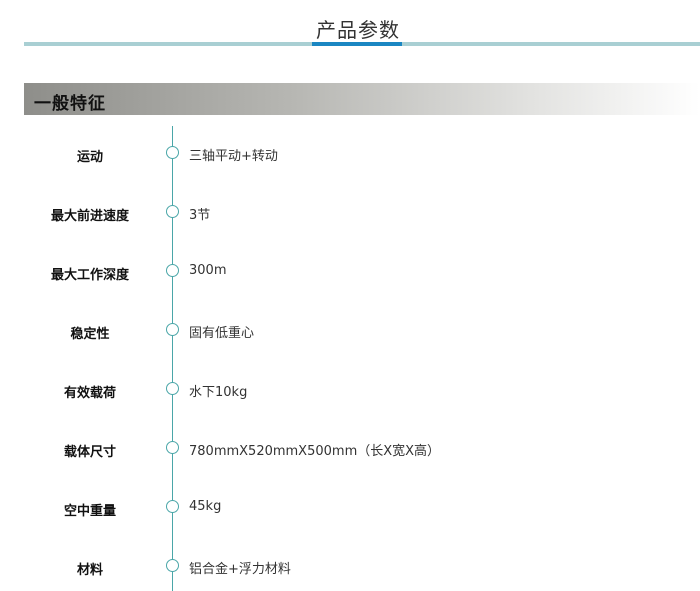  What do you see at coordinates (218, 392) in the screenshot?
I see `spec-value: 水下10kg` at bounding box center [218, 392].